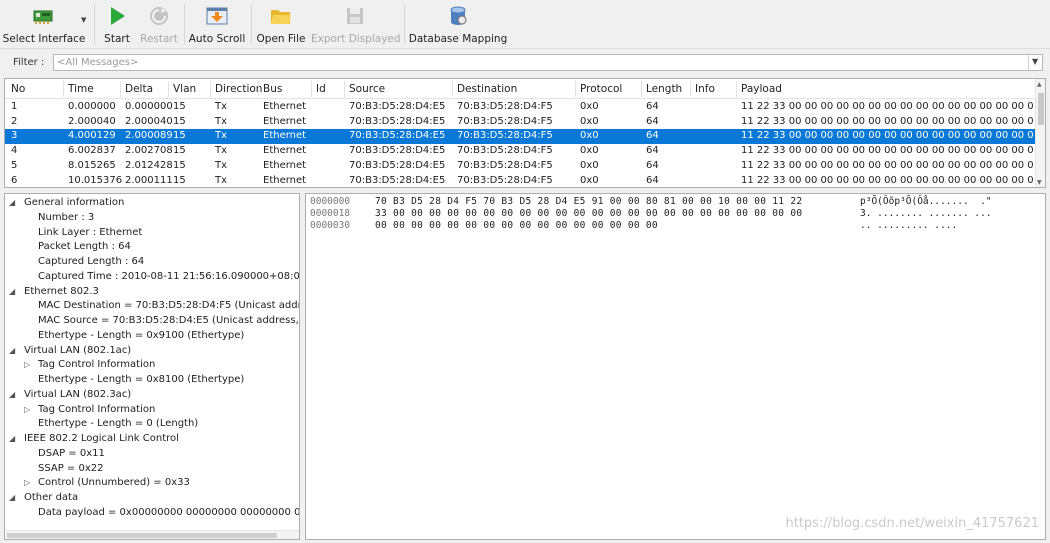 This screenshot has width=1050, height=543. What do you see at coordinates (330, 201) in the screenshot?
I see `hex-offset: 0000000` at bounding box center [330, 201].